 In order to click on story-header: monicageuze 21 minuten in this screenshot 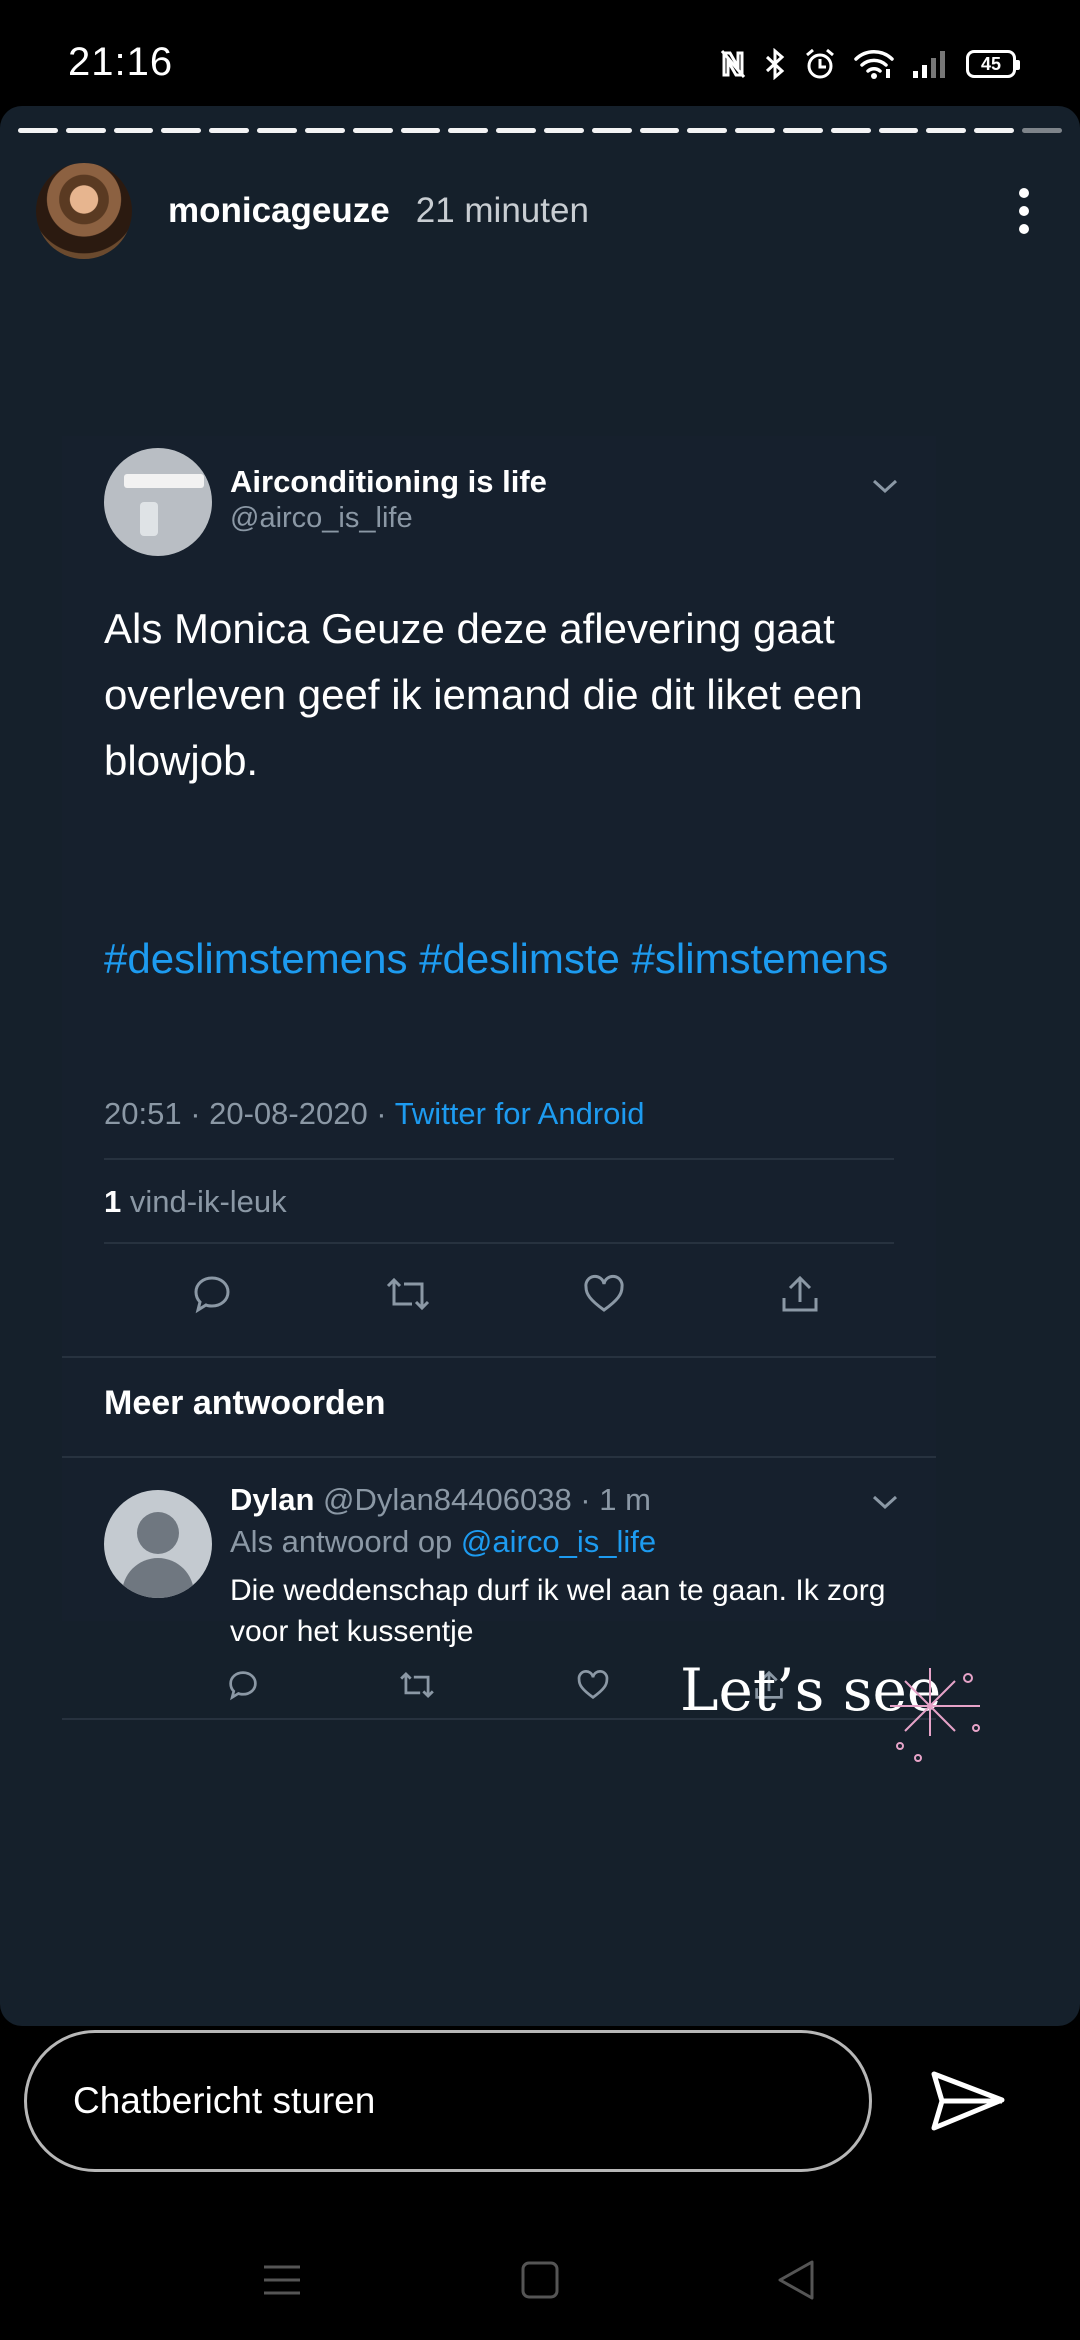, I will do `click(540, 211)`.